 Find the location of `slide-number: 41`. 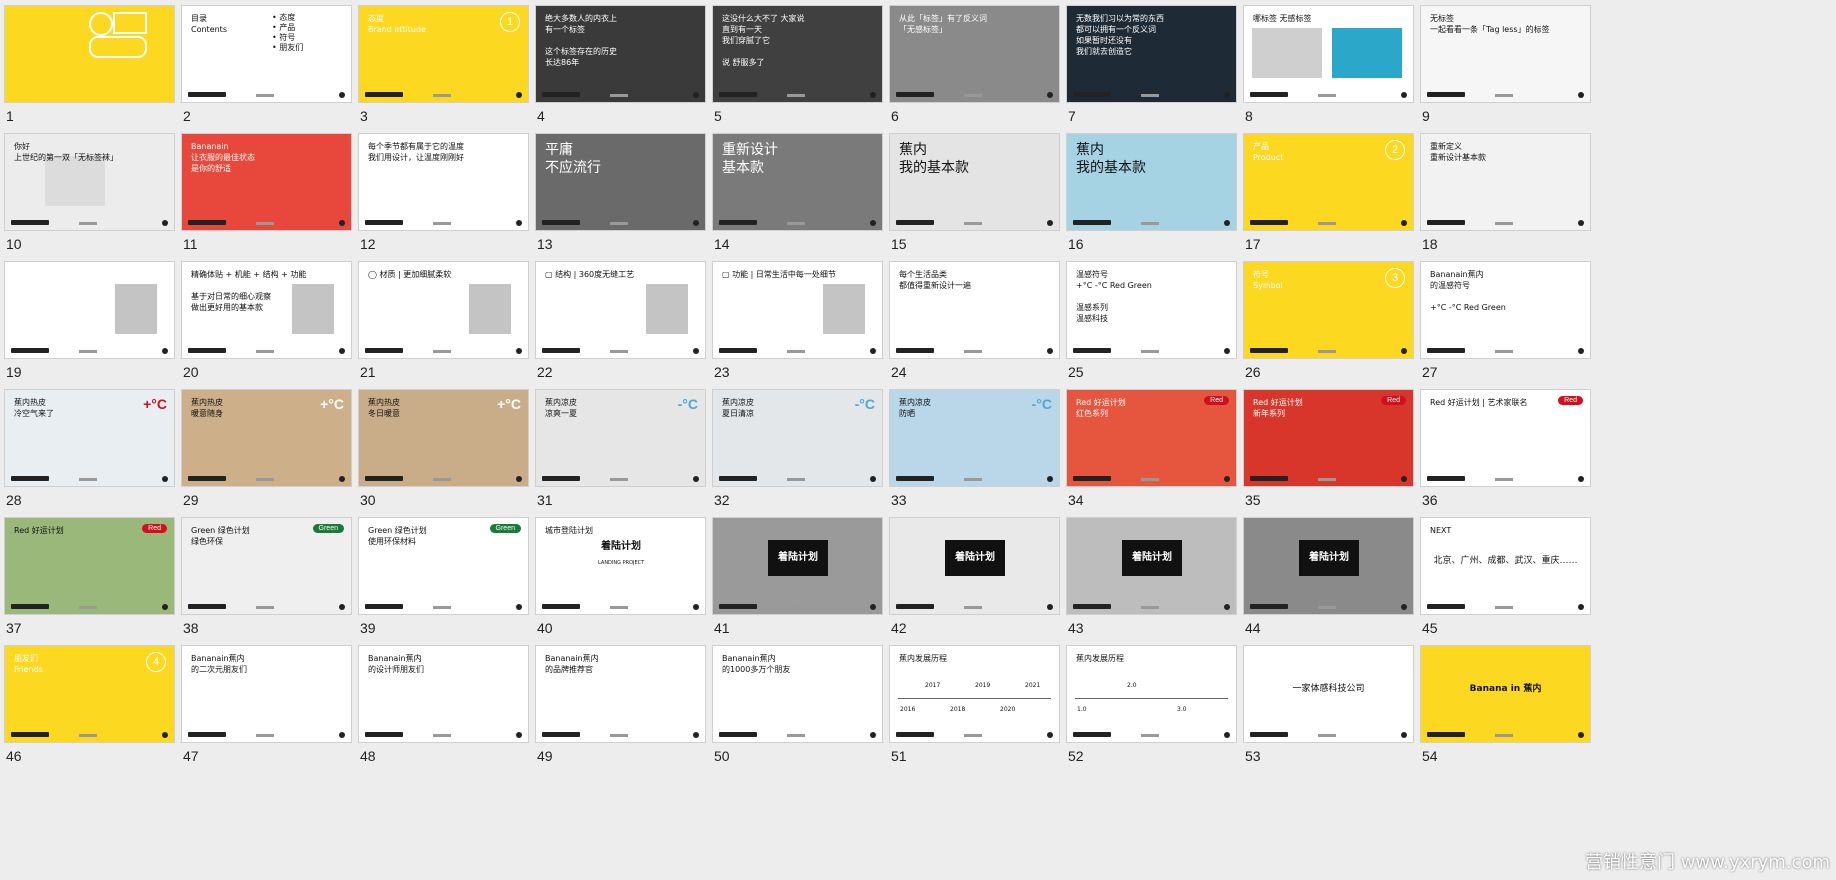

slide-number: 41 is located at coordinates (722, 628).